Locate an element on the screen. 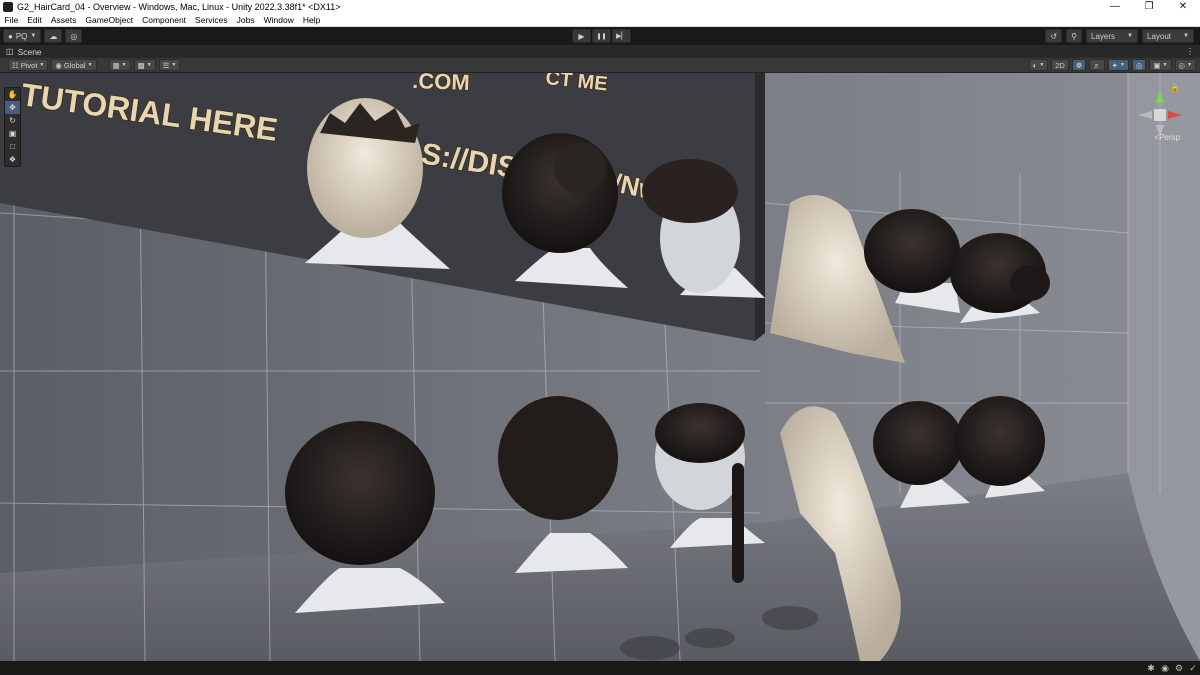 The width and height of the screenshot is (1200, 675). gizmo-icon: ◎ is located at coordinates (1182, 65).